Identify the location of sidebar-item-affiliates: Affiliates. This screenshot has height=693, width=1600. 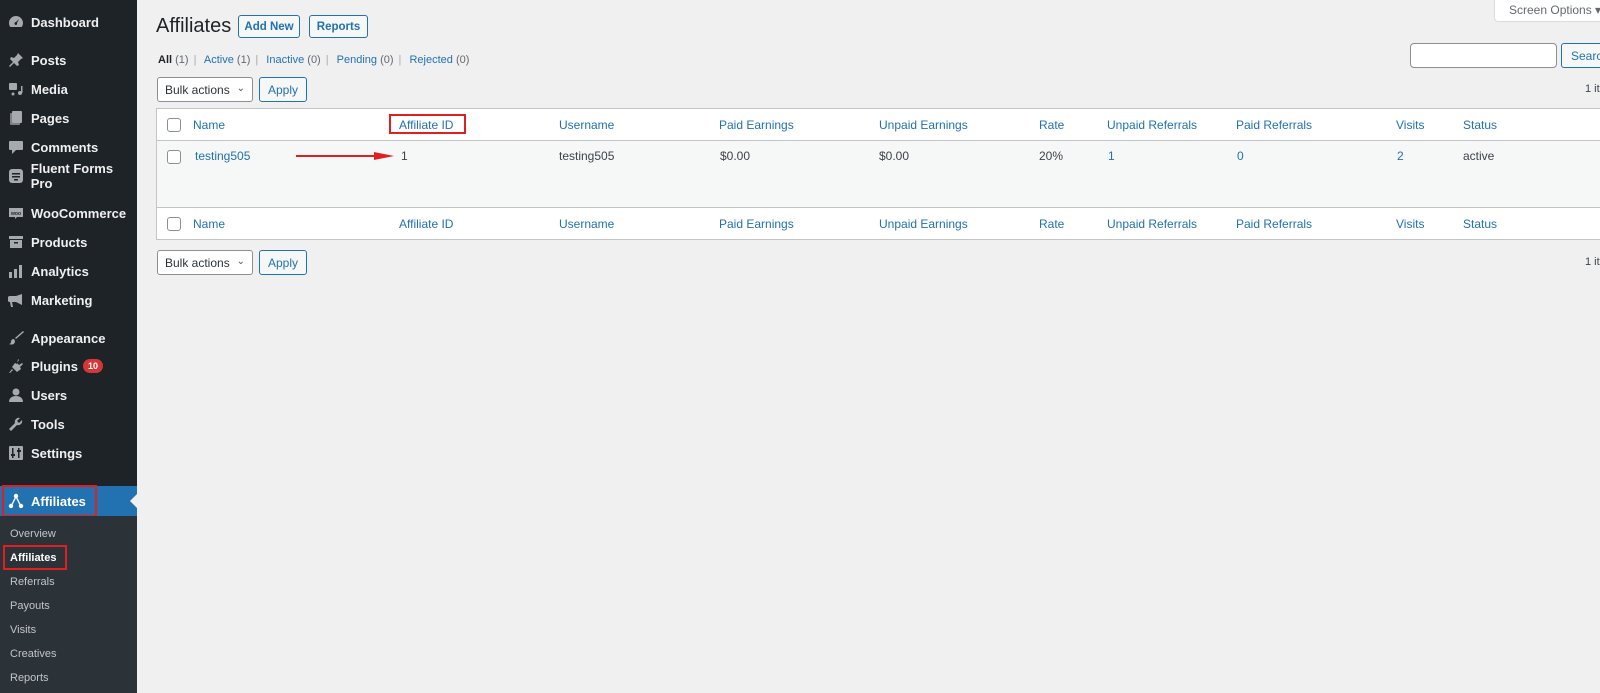
(68, 501).